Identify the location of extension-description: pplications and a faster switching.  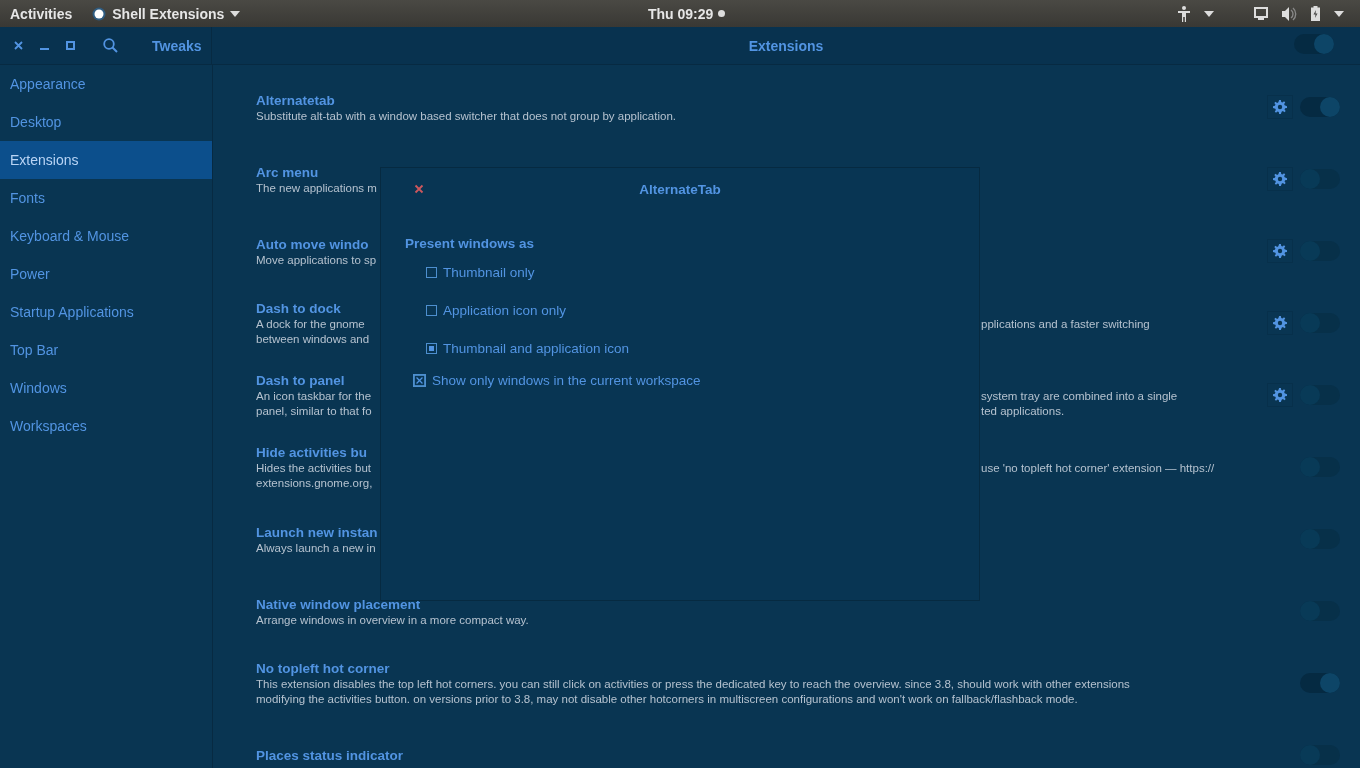
(1065, 324).